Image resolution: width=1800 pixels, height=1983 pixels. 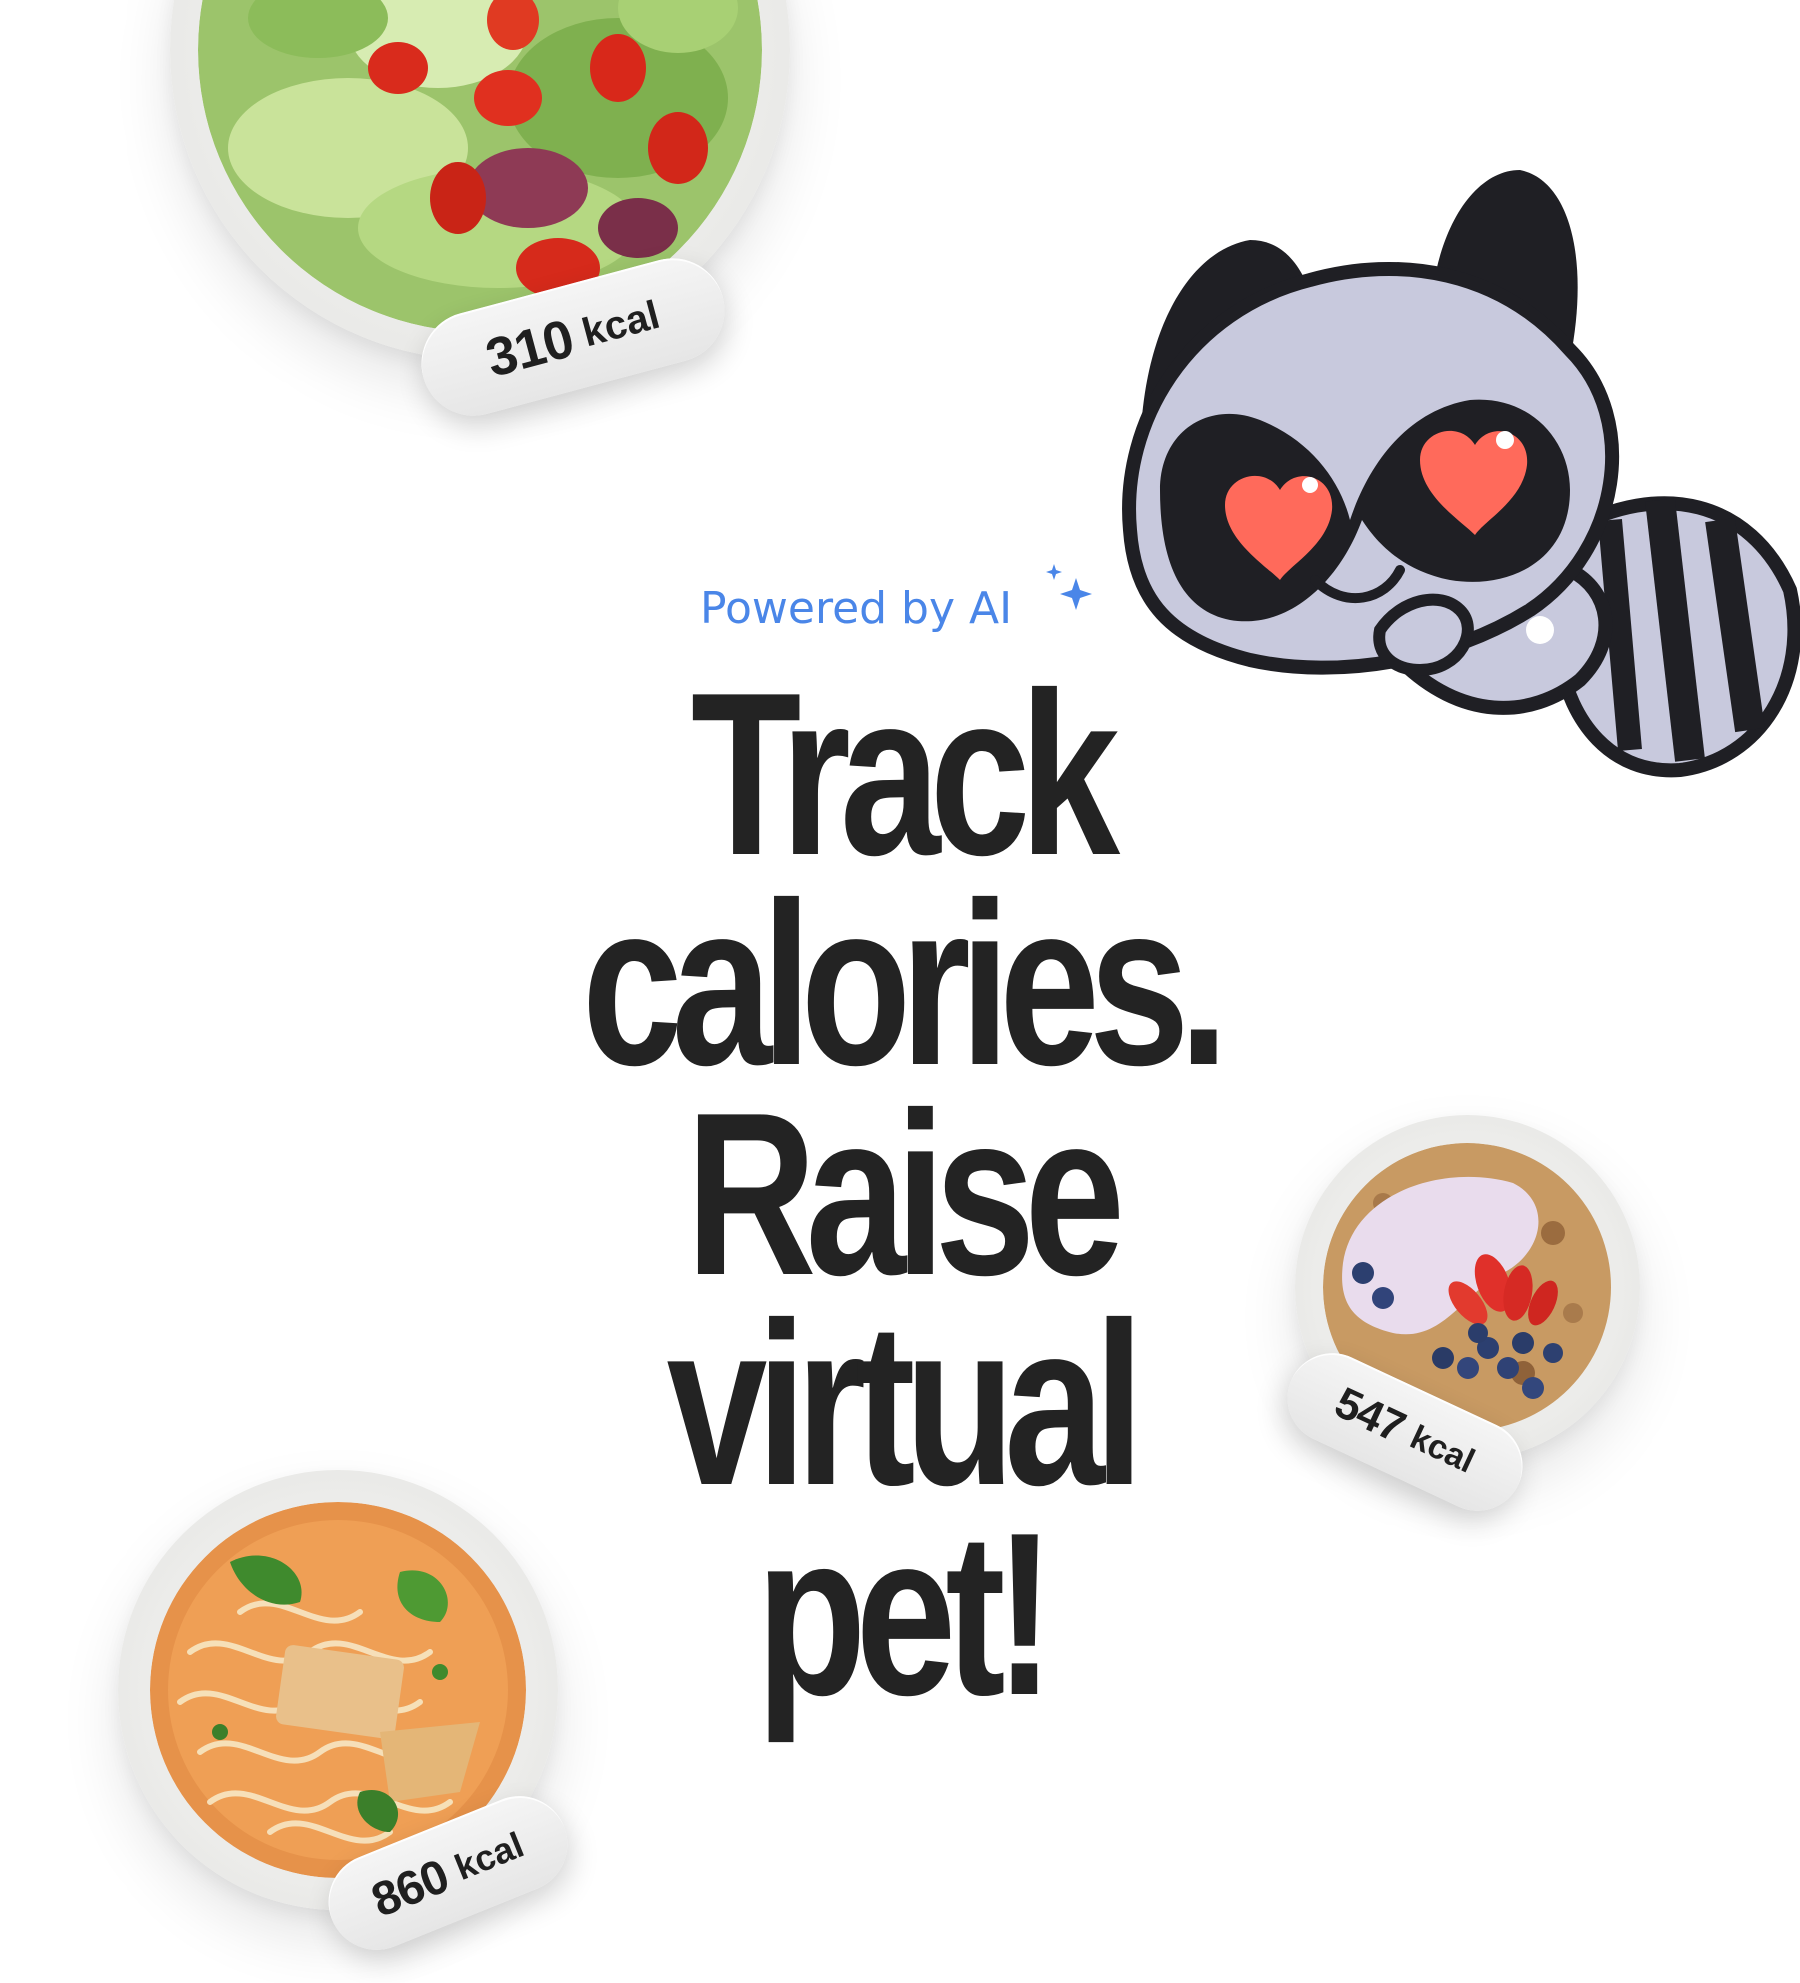 I want to click on headline-line-5: pet!, so click(x=905, y=1614).